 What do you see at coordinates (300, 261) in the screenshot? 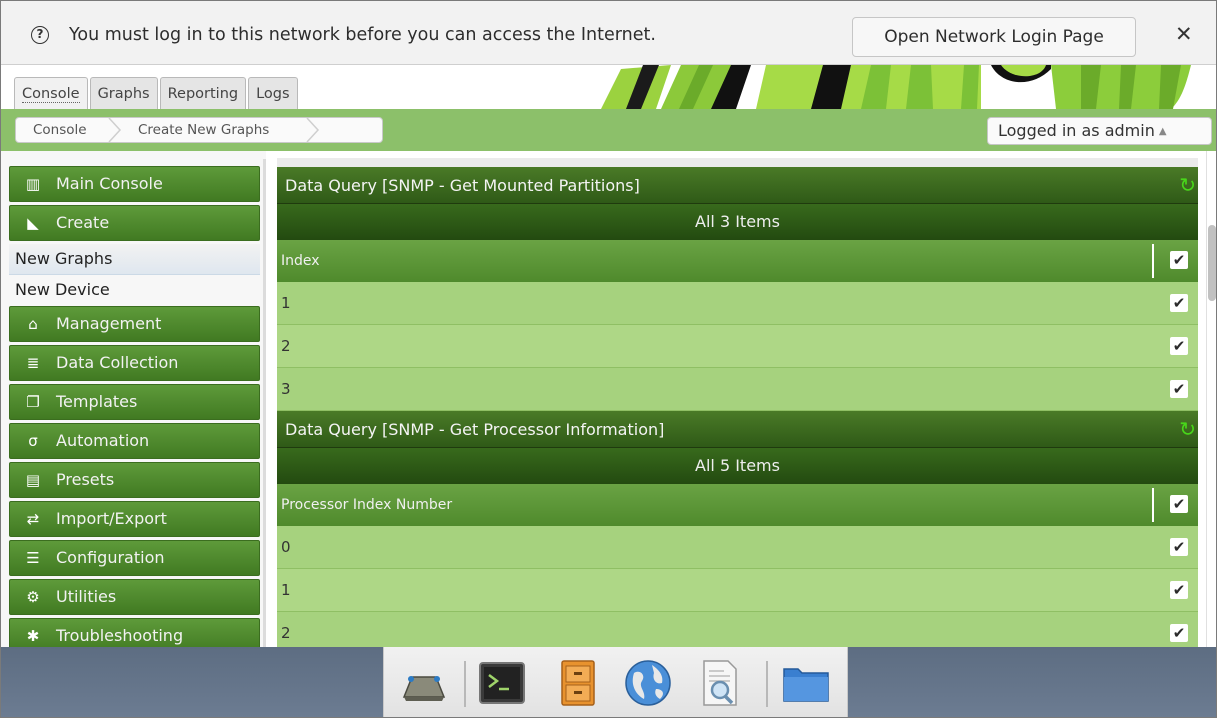
I see `column-header-label: Index` at bounding box center [300, 261].